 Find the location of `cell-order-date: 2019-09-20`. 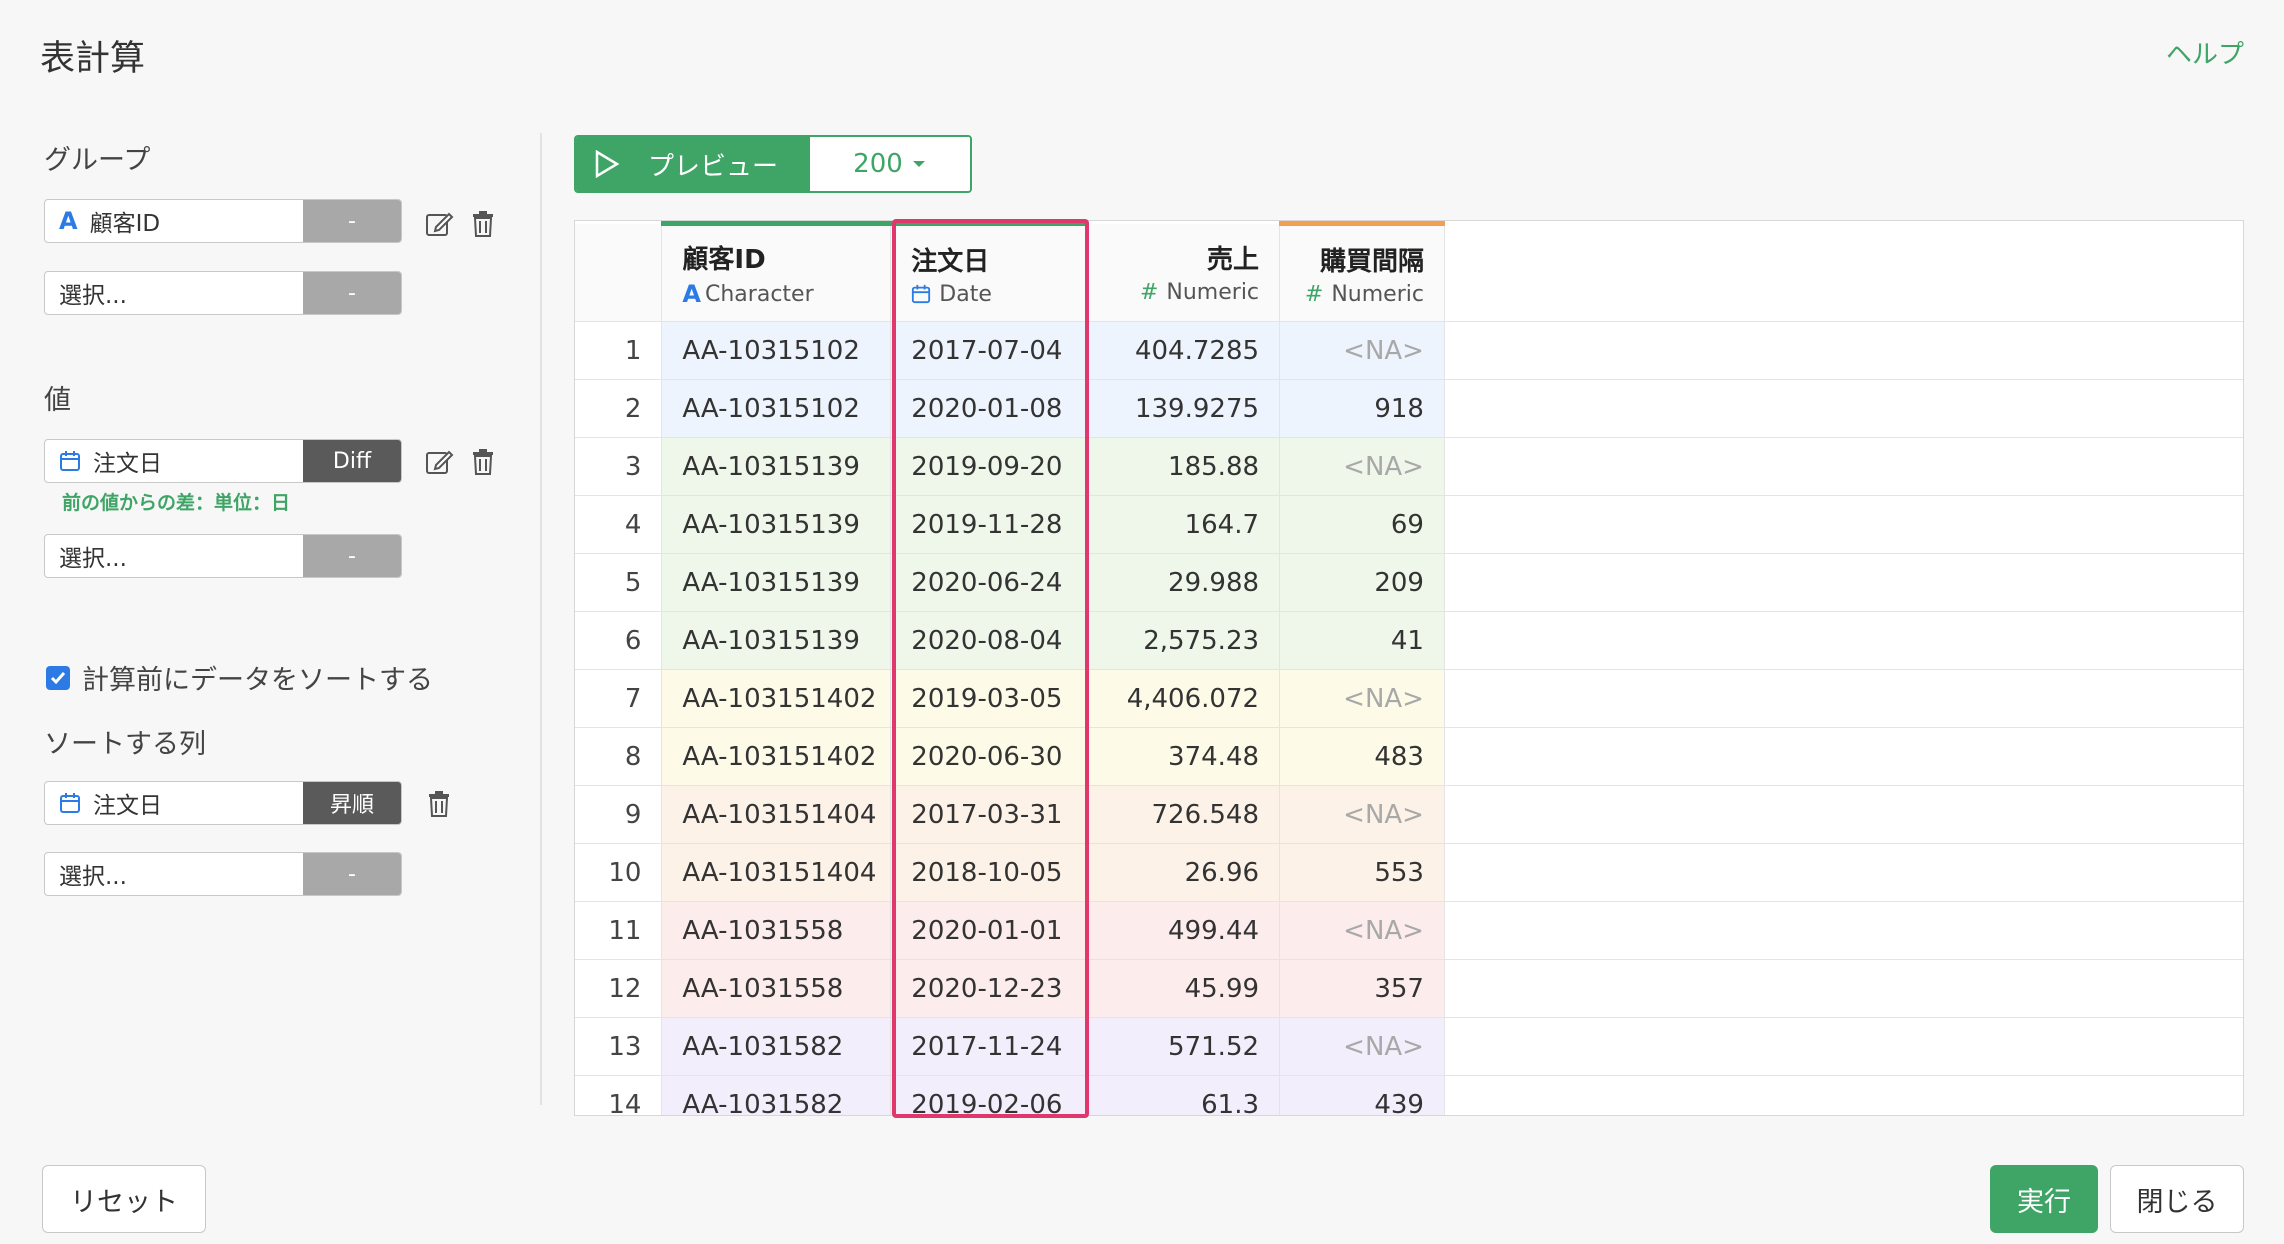

cell-order-date: 2019-09-20 is located at coordinates (989, 466).